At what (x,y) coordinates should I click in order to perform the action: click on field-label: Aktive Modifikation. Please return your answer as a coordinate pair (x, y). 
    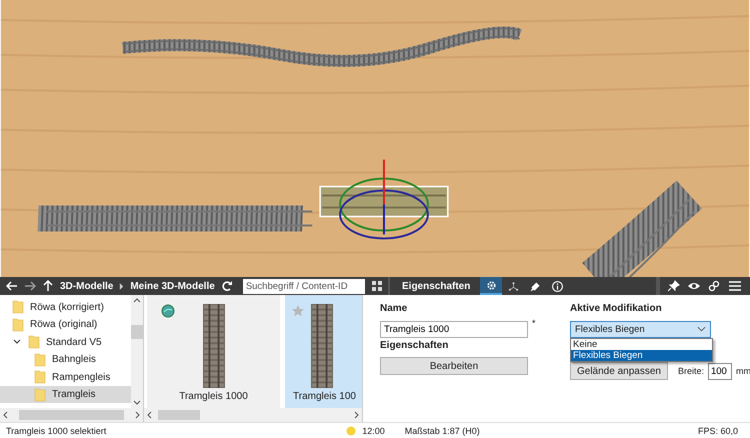
    Looking at the image, I should click on (616, 309).